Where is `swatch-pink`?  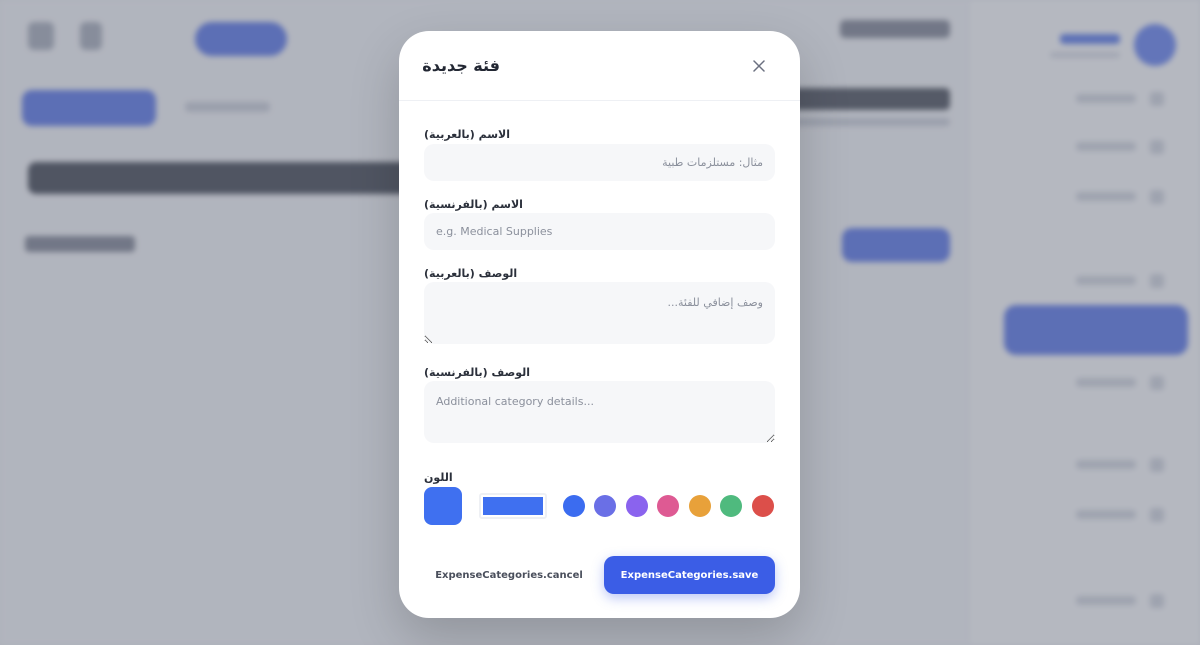 swatch-pink is located at coordinates (668, 506).